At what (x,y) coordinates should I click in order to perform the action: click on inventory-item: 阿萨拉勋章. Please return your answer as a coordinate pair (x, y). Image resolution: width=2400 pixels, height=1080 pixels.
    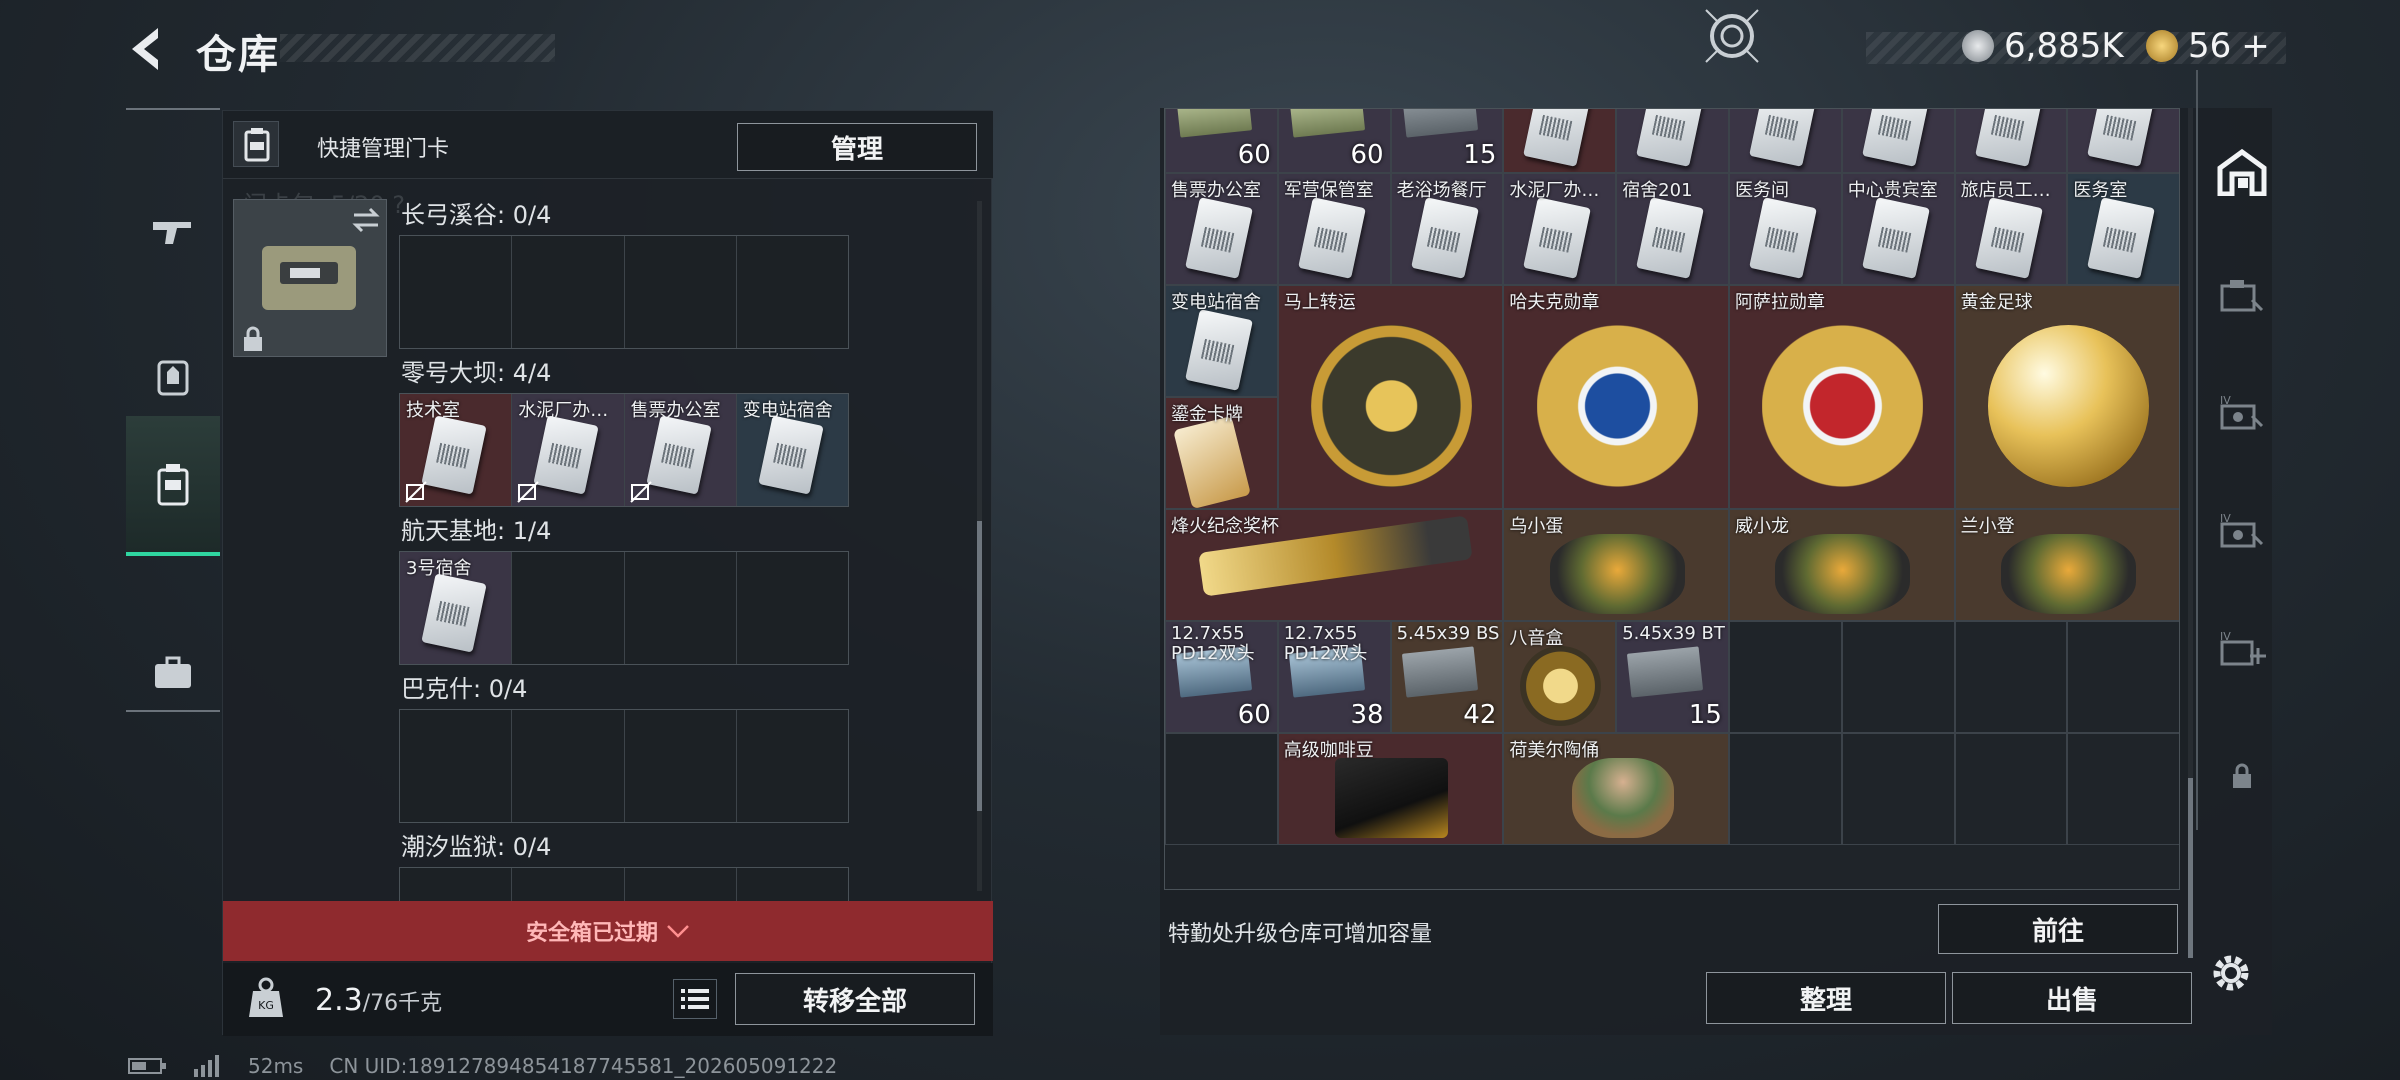
    Looking at the image, I should click on (1842, 397).